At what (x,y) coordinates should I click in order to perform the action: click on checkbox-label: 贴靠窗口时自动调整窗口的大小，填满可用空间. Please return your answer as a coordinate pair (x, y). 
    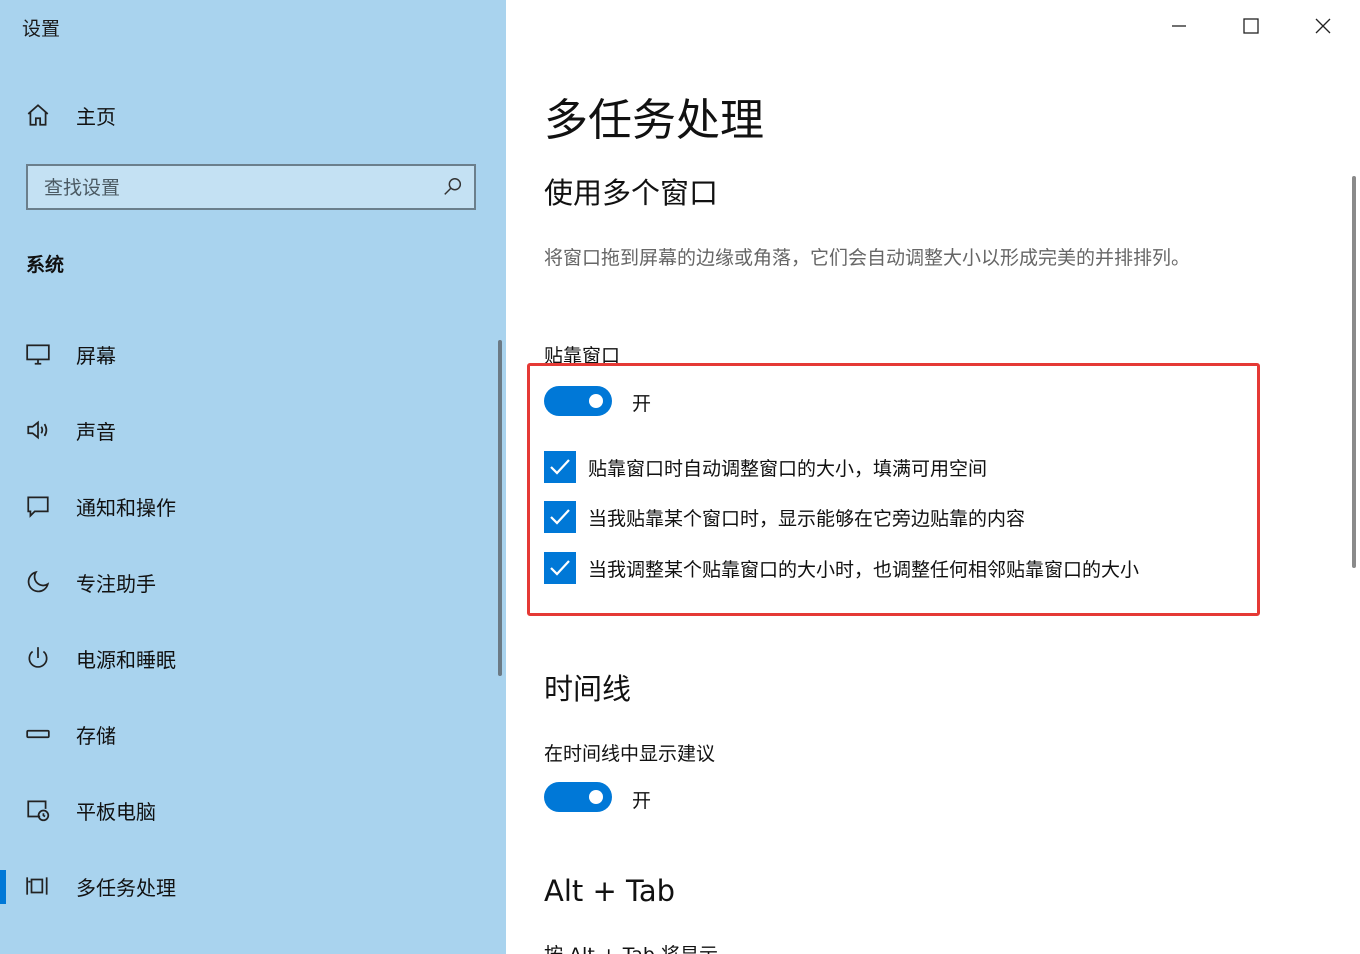
    Looking at the image, I should click on (788, 468).